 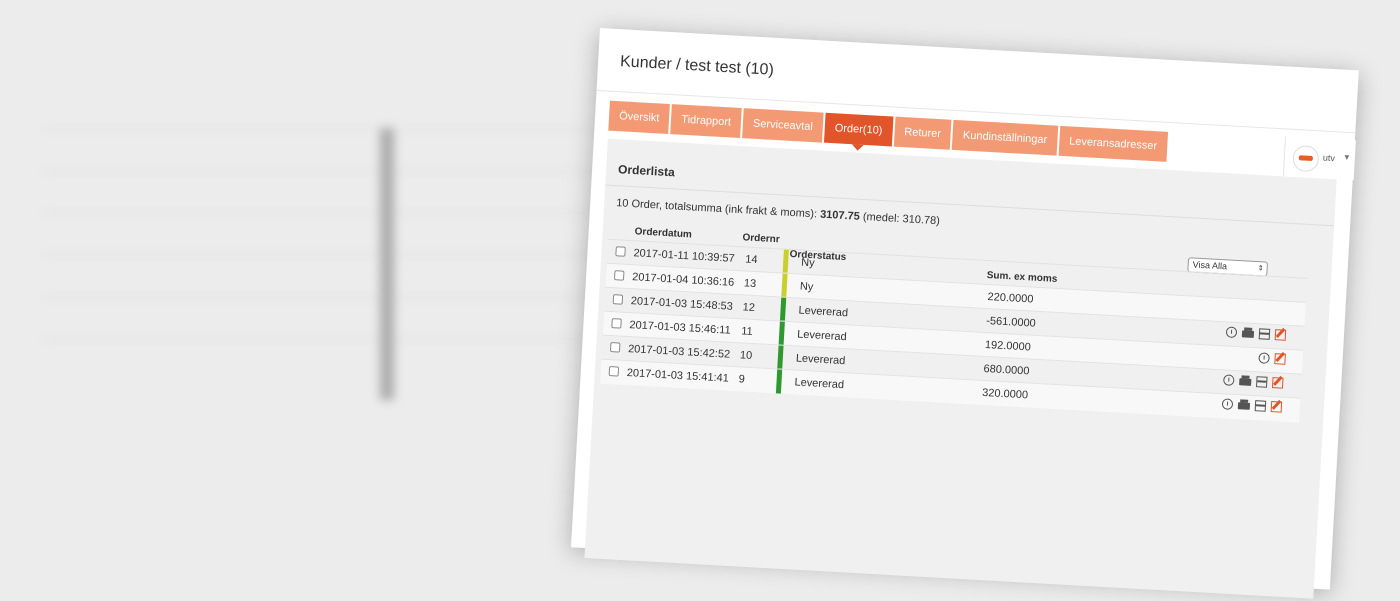 I want to click on order-date: 2017-01-03 15:48:53, so click(x=682, y=304).